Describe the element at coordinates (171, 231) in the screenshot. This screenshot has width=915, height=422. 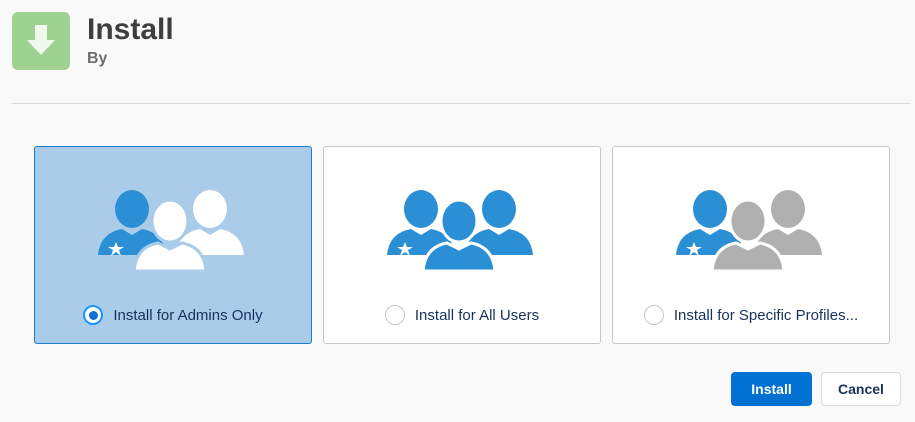
I see `admin-users-icon` at that location.